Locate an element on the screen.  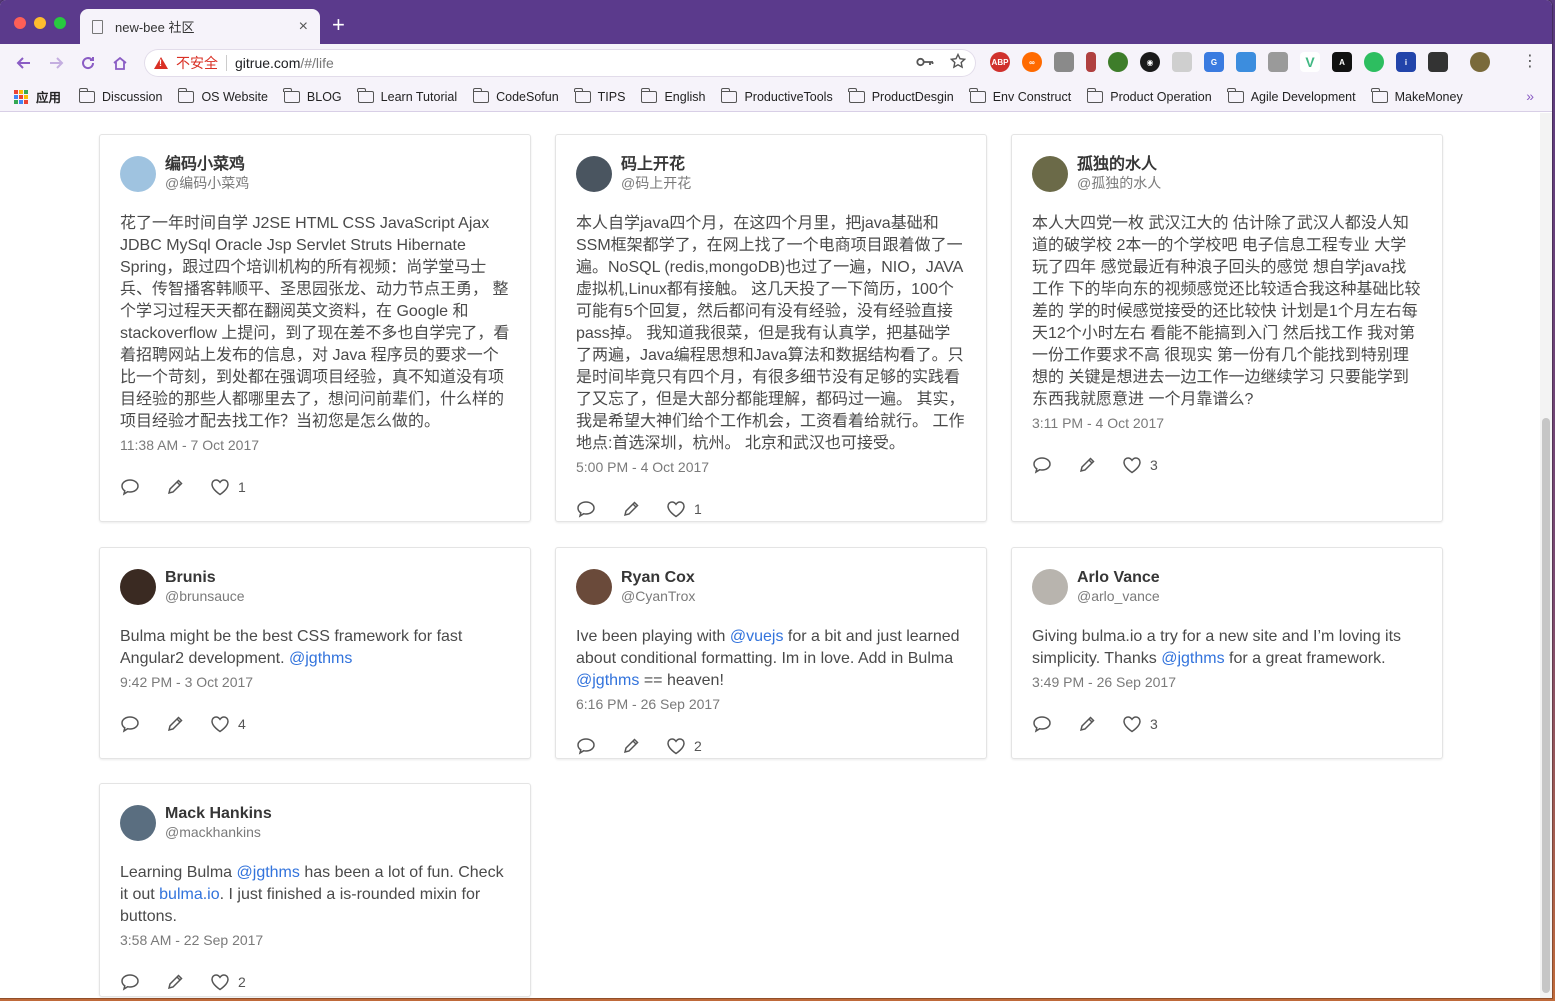
bookmark-folder: Learn Tutorial is located at coordinates (407, 95).